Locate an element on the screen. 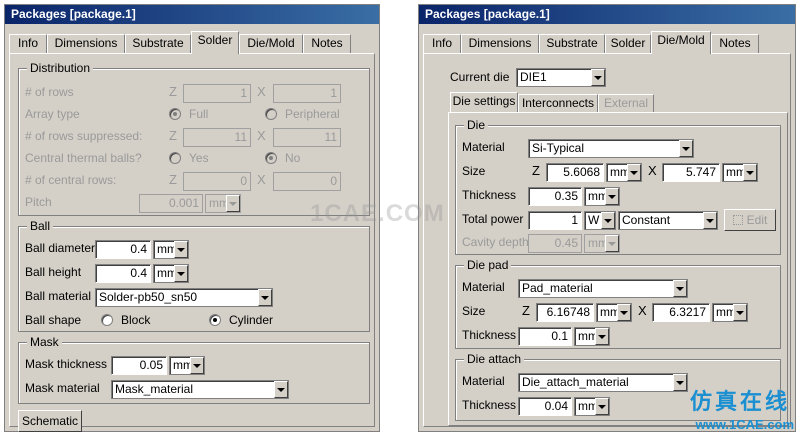 Image resolution: width=800 pixels, height=434 pixels. power-mode-select: Constant is located at coordinates (668, 220).